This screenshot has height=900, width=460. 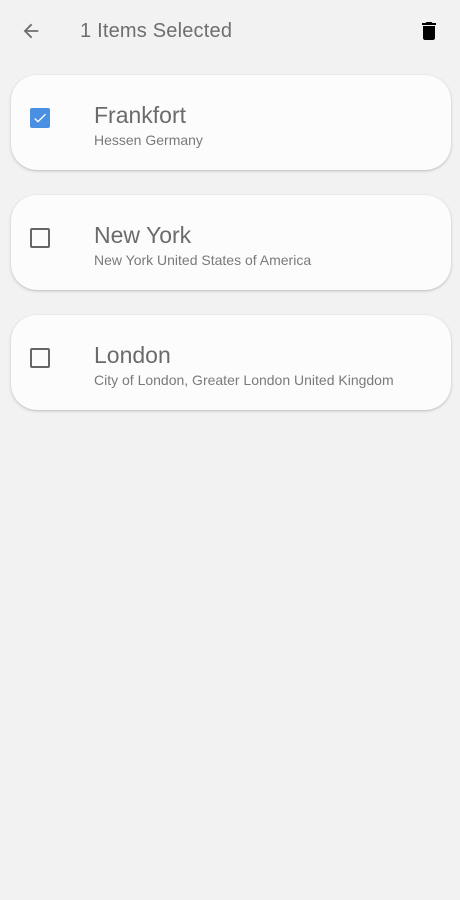 I want to click on delete-button, so click(x=429, y=31).